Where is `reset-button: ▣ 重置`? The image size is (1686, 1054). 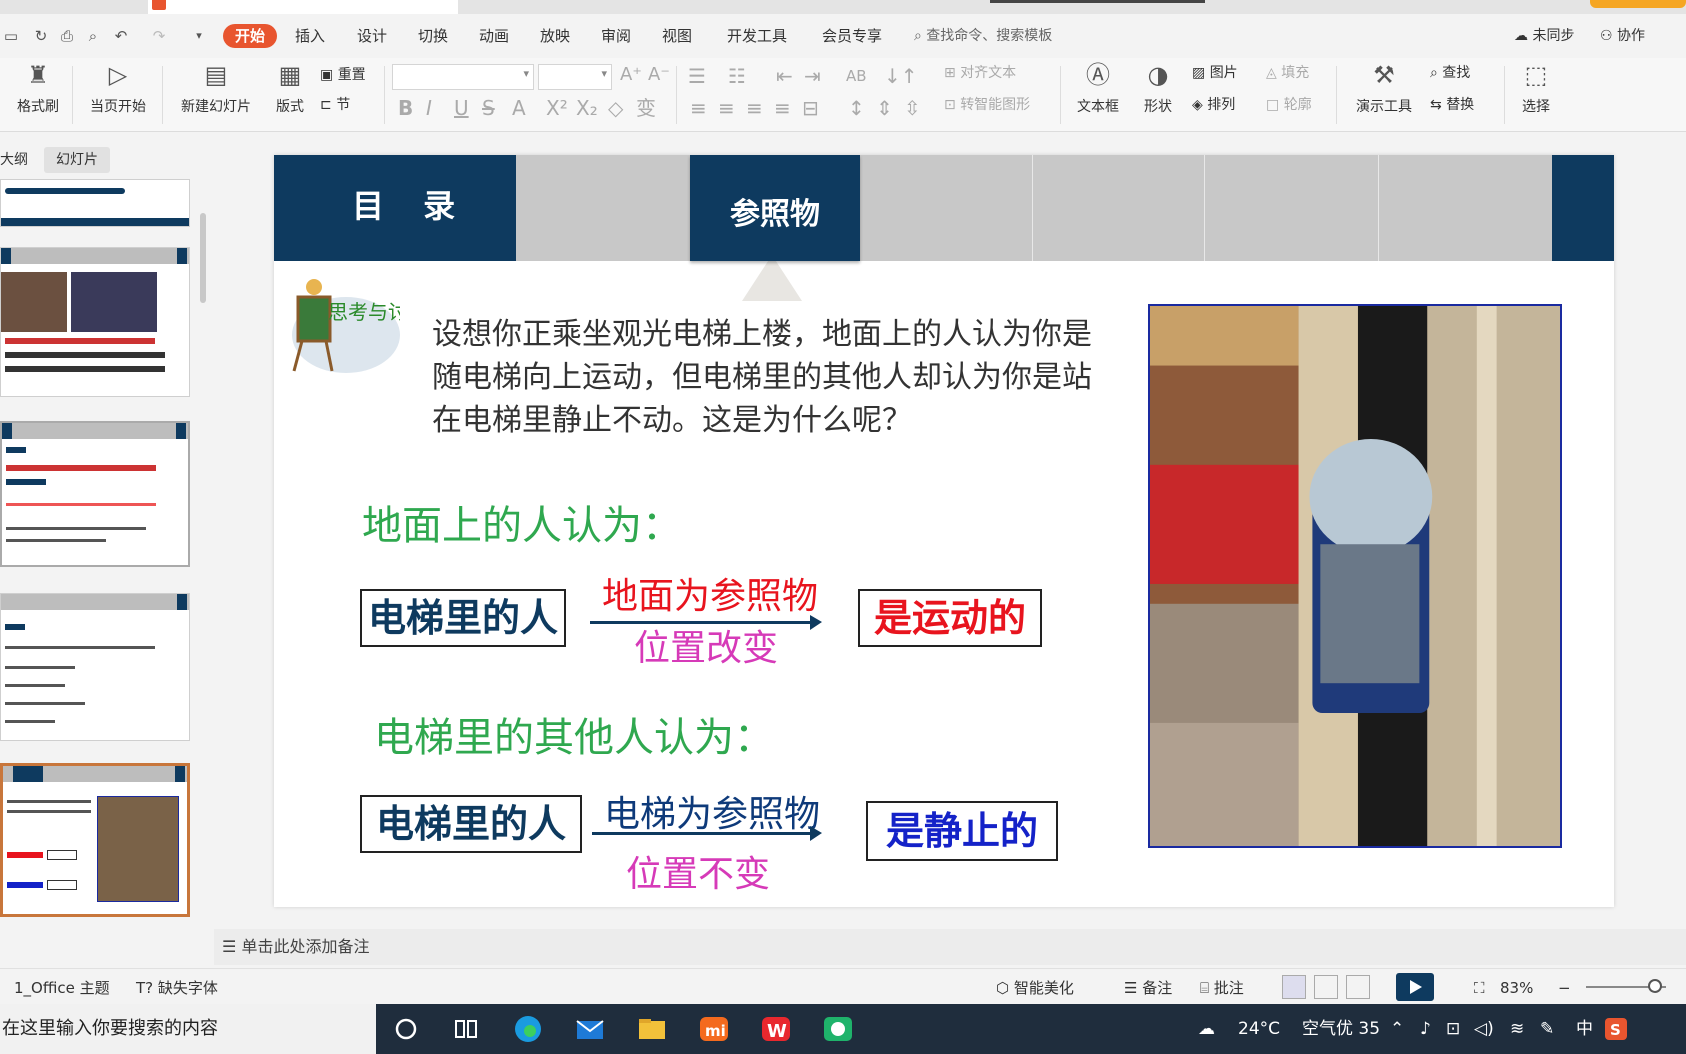
reset-button: ▣ 重置 is located at coordinates (343, 75).